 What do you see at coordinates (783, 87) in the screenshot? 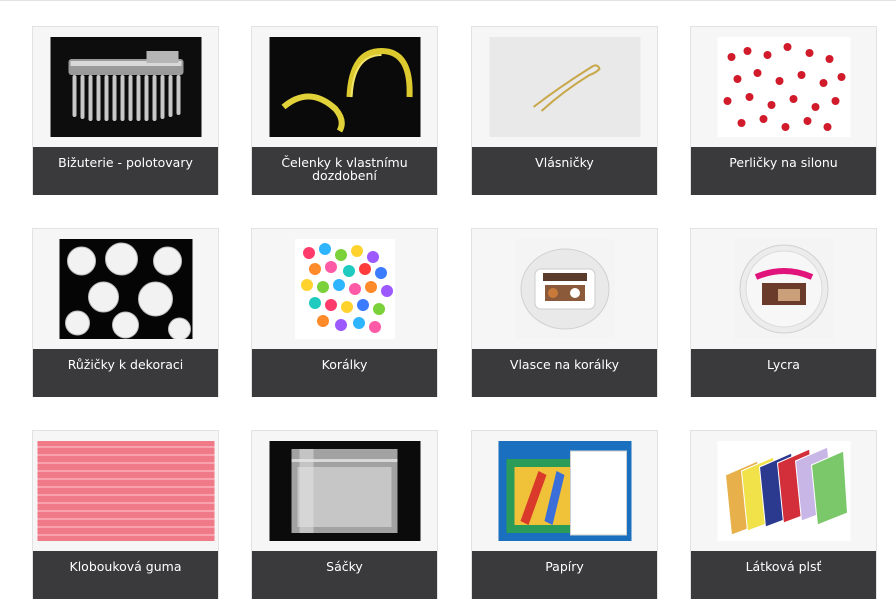
I see `pearl-strand-icon` at bounding box center [783, 87].